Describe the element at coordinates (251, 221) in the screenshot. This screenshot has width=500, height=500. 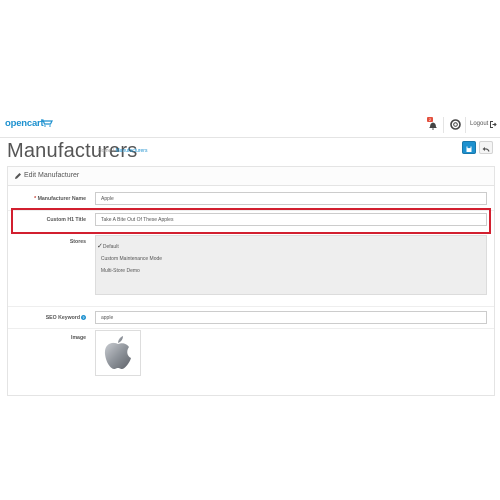
I see `highlight-box` at that location.